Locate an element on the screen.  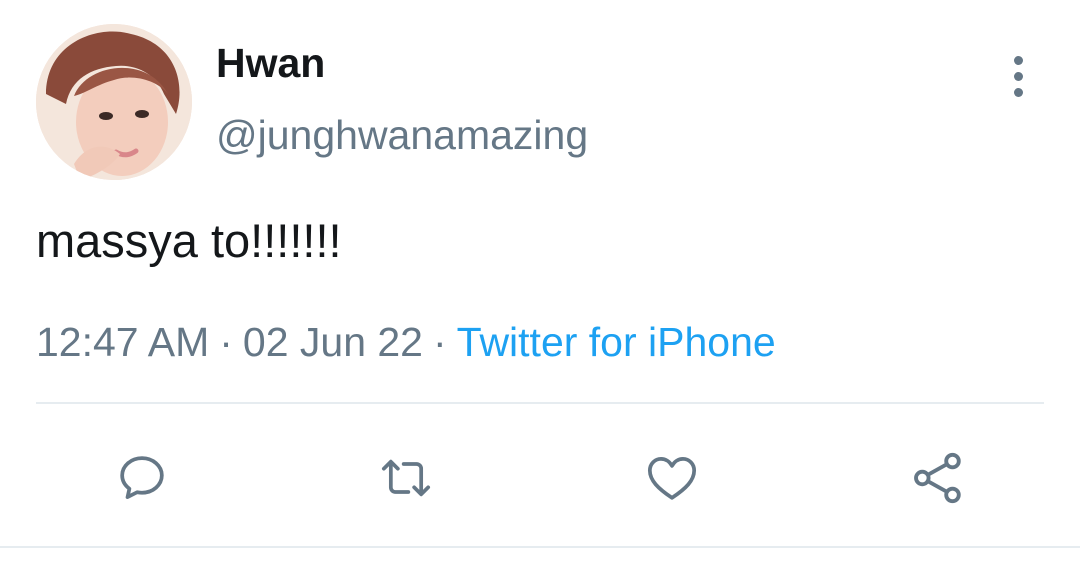
tweet-source-link: Twitter for iPhone is located at coordinates (616, 342).